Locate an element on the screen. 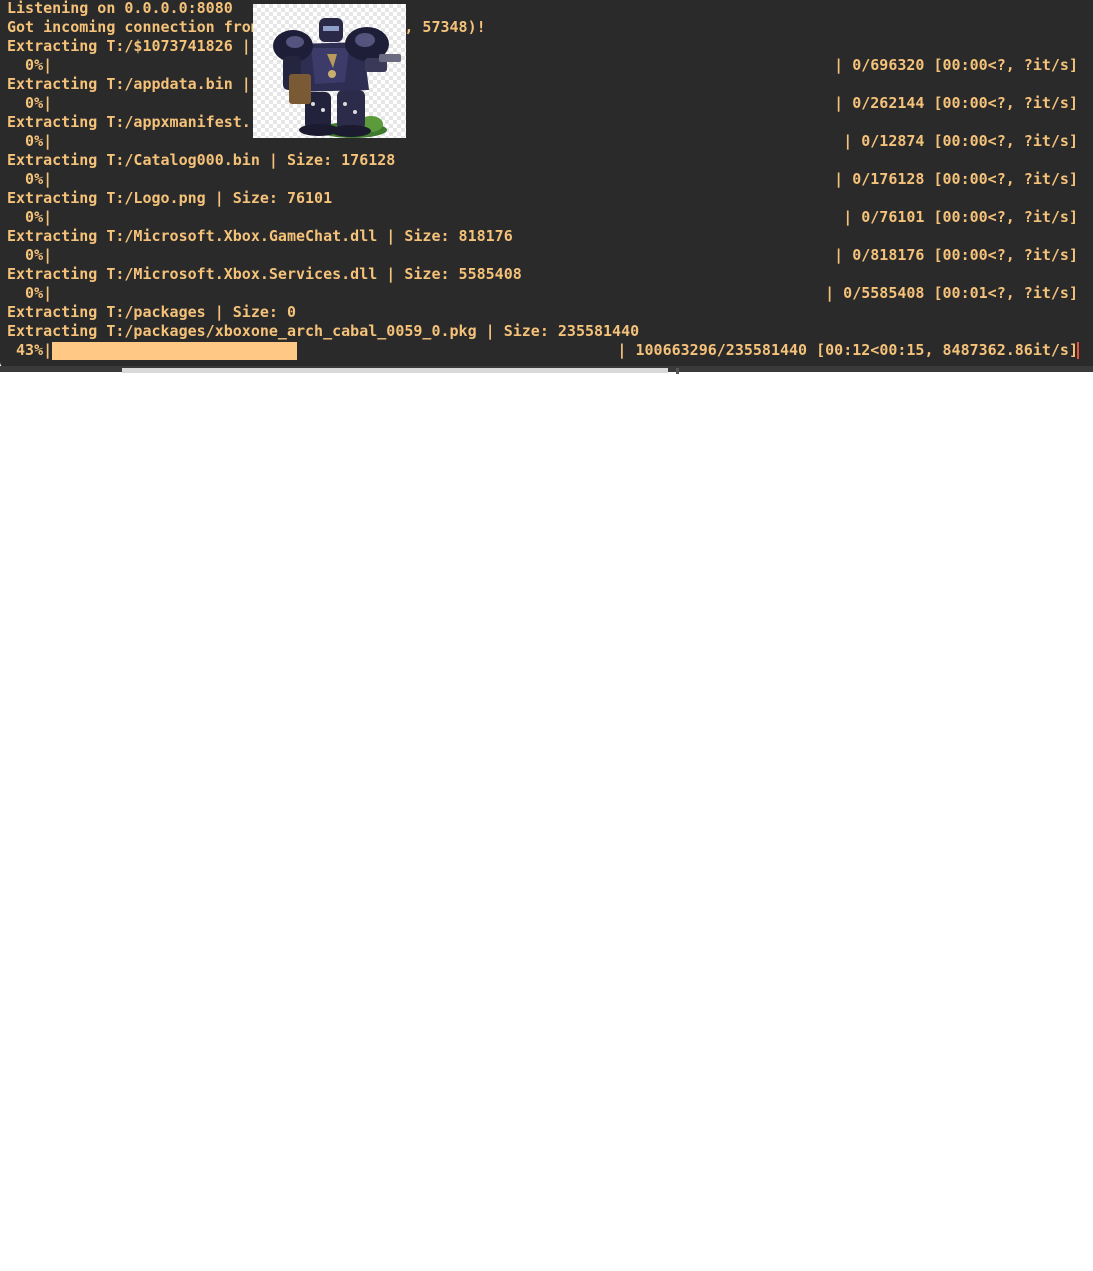 The height and width of the screenshot is (1271, 1093). progress-stats: | 0/76101 [00:00<?, ?it/s] is located at coordinates (960, 217).